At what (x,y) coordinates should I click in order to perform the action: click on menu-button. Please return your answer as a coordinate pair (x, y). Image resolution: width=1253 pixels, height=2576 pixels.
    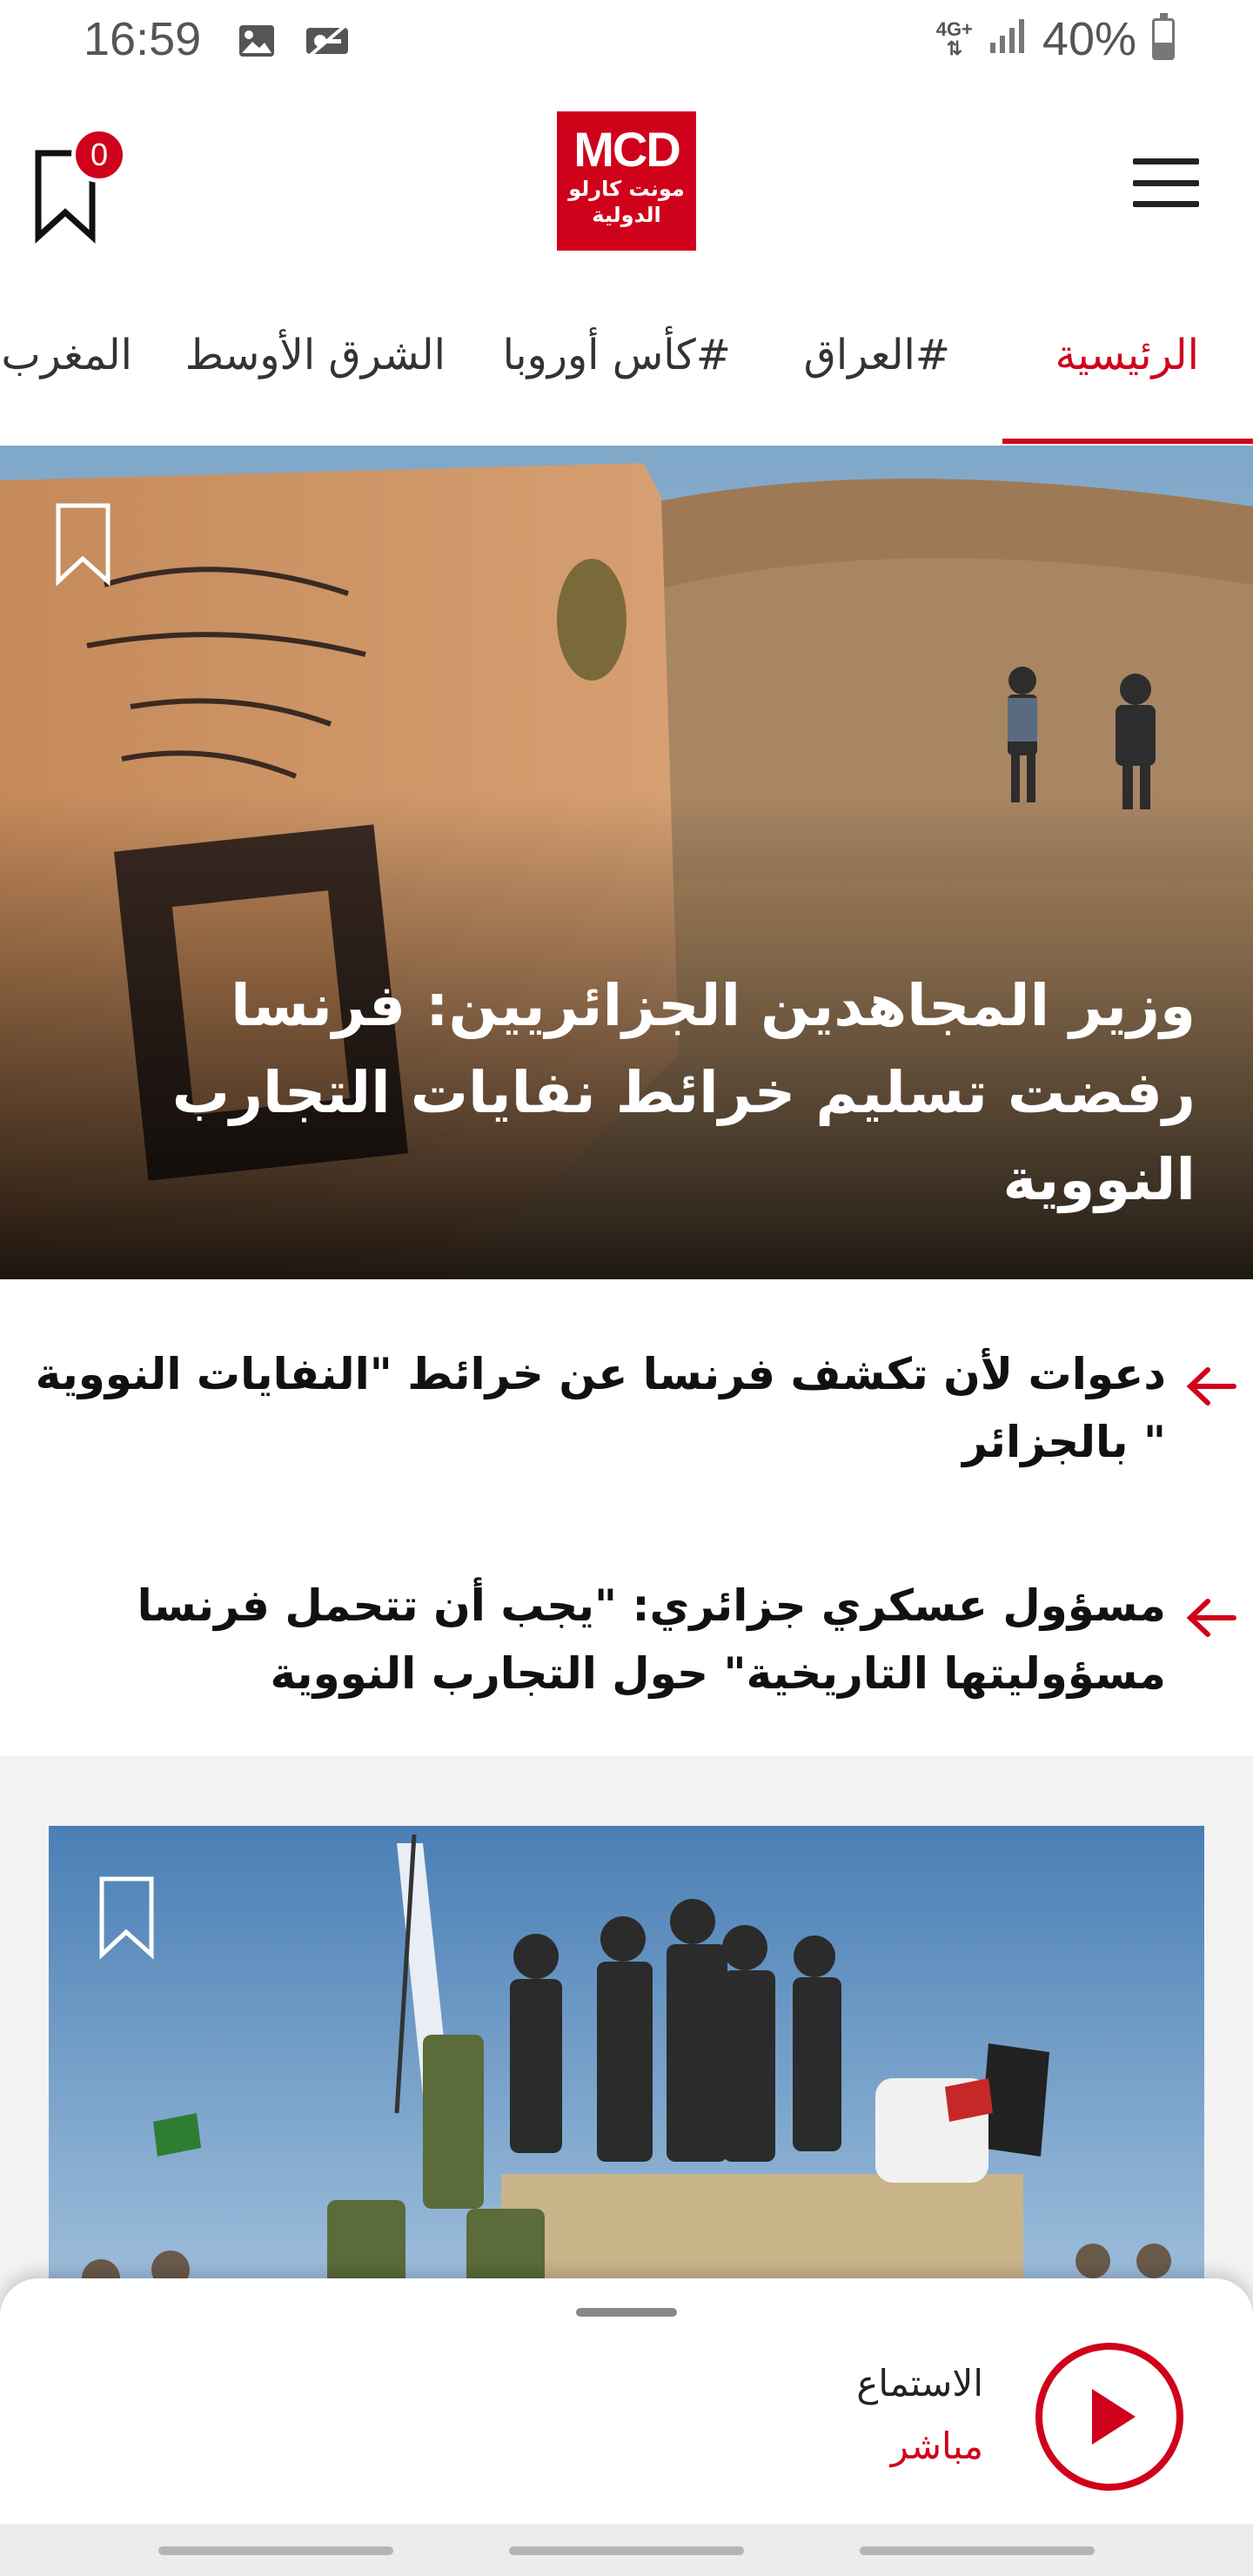
    Looking at the image, I should click on (1166, 182).